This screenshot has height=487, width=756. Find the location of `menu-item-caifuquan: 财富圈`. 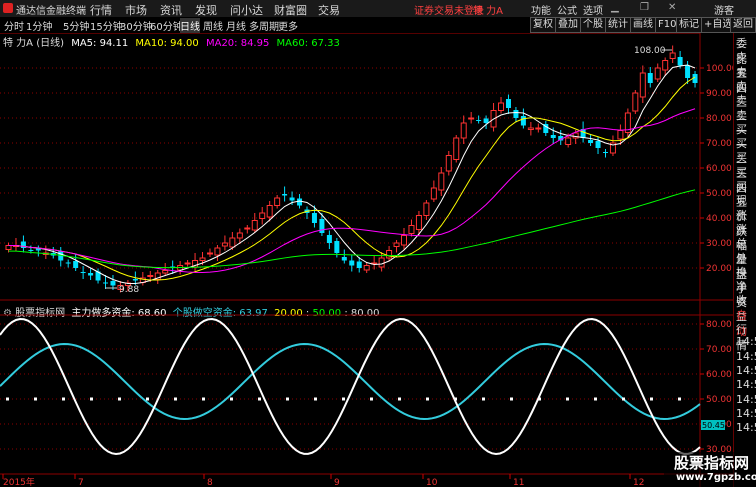

menu-item-caifuquan: 财富圈 is located at coordinates (290, 10).